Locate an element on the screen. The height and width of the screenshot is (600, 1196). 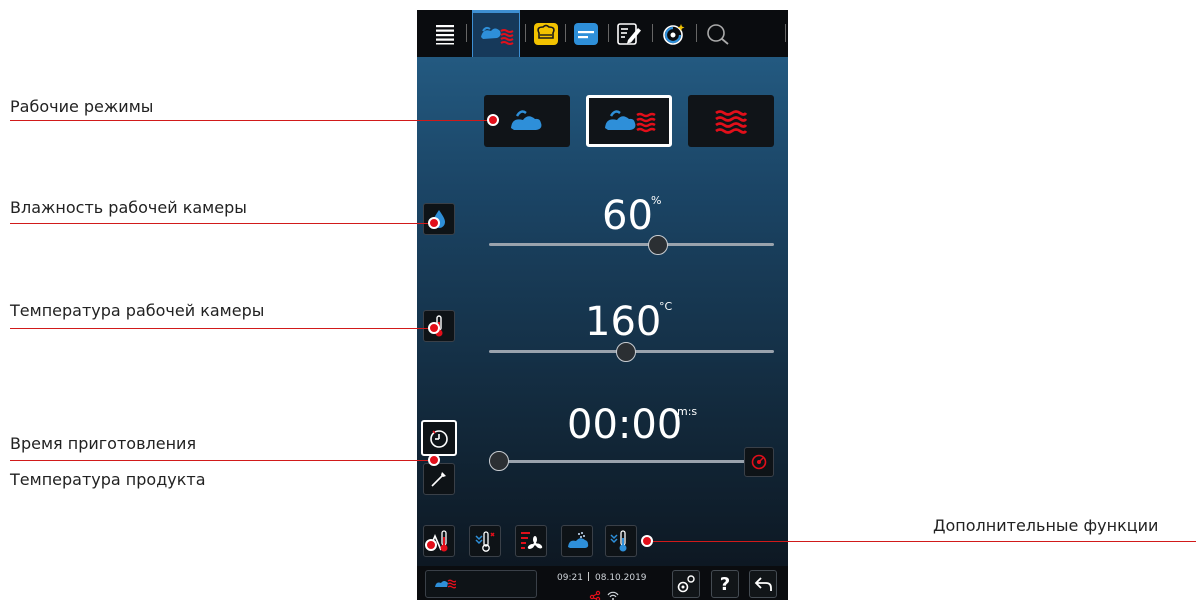
edit-note-icon is located at coordinates (629, 33).